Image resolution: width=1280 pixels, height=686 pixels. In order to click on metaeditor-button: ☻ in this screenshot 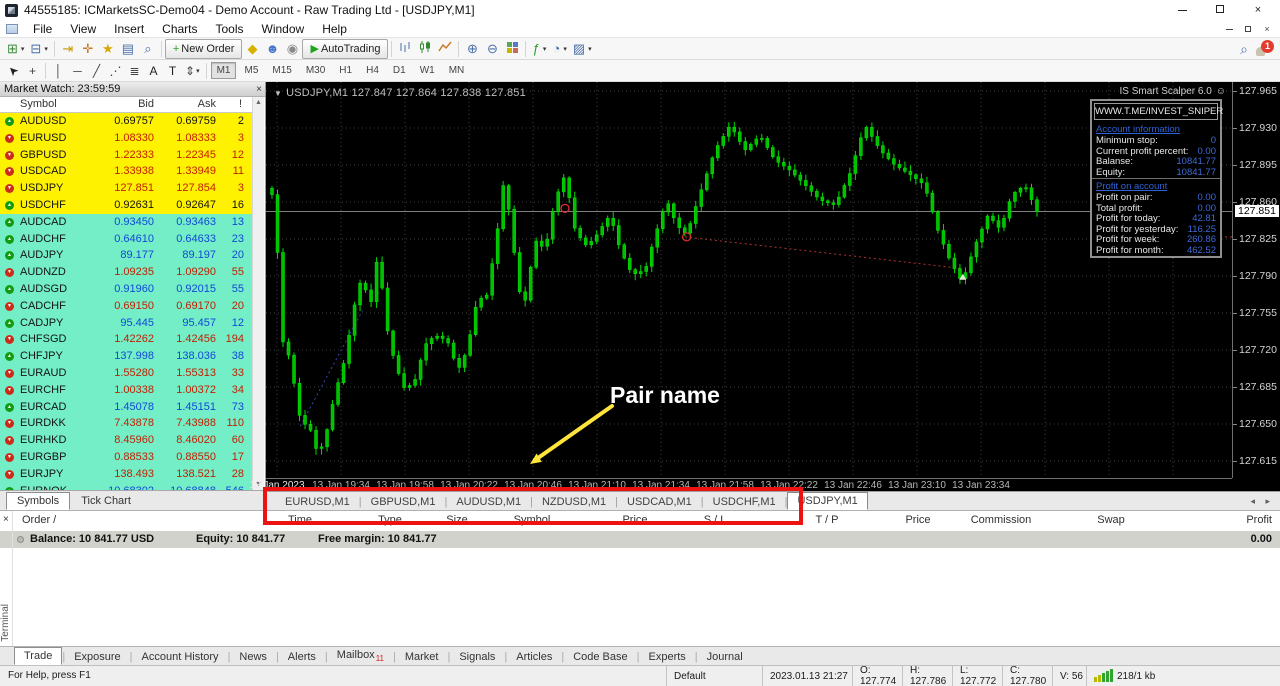, I will do `click(272, 49)`.